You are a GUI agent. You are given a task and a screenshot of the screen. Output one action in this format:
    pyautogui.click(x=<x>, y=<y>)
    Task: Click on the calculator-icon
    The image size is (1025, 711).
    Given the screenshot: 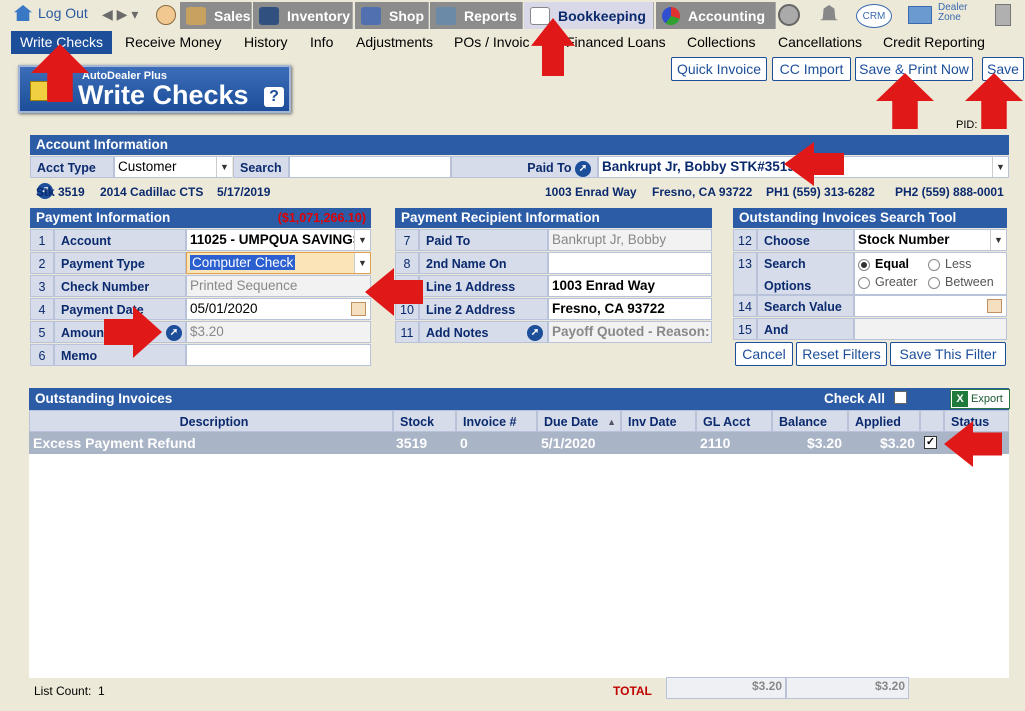 What is the action you would take?
    pyautogui.click(x=1003, y=15)
    